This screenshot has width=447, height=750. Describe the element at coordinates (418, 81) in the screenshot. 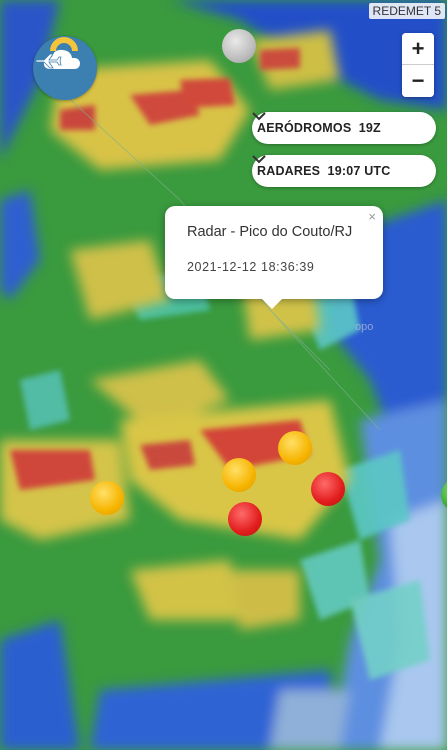

I see `zoom-out-button: −` at that location.